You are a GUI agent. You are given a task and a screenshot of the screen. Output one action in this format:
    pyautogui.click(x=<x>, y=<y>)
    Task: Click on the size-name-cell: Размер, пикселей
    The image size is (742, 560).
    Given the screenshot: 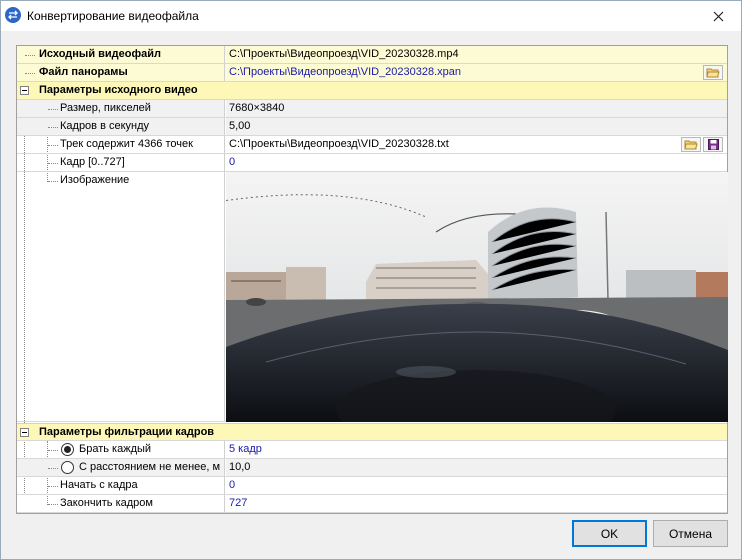 What is the action you would take?
    pyautogui.click(x=121, y=108)
    